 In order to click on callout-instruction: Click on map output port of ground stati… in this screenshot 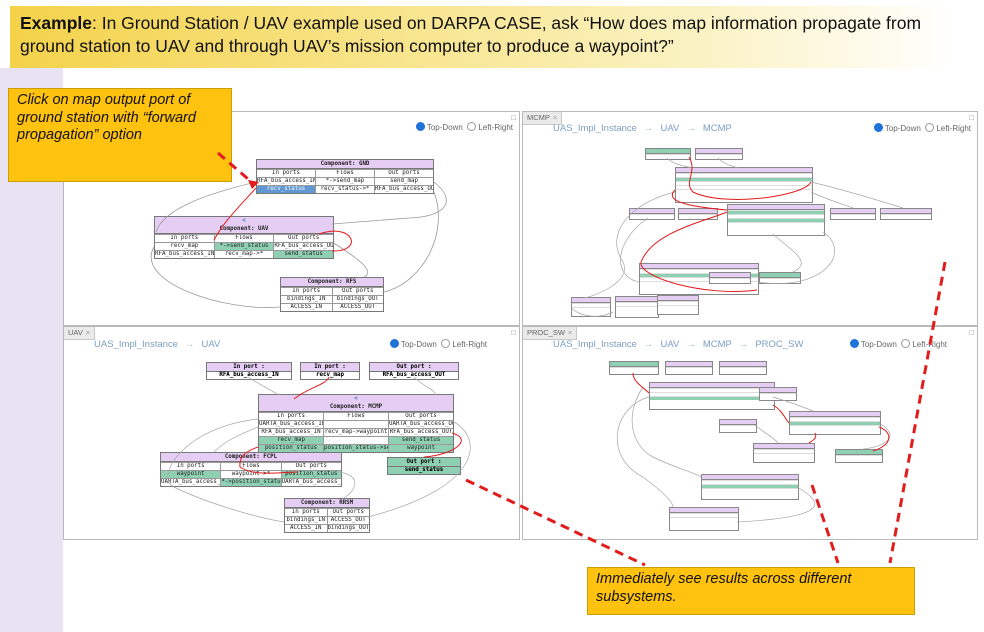, I will do `click(120, 135)`.